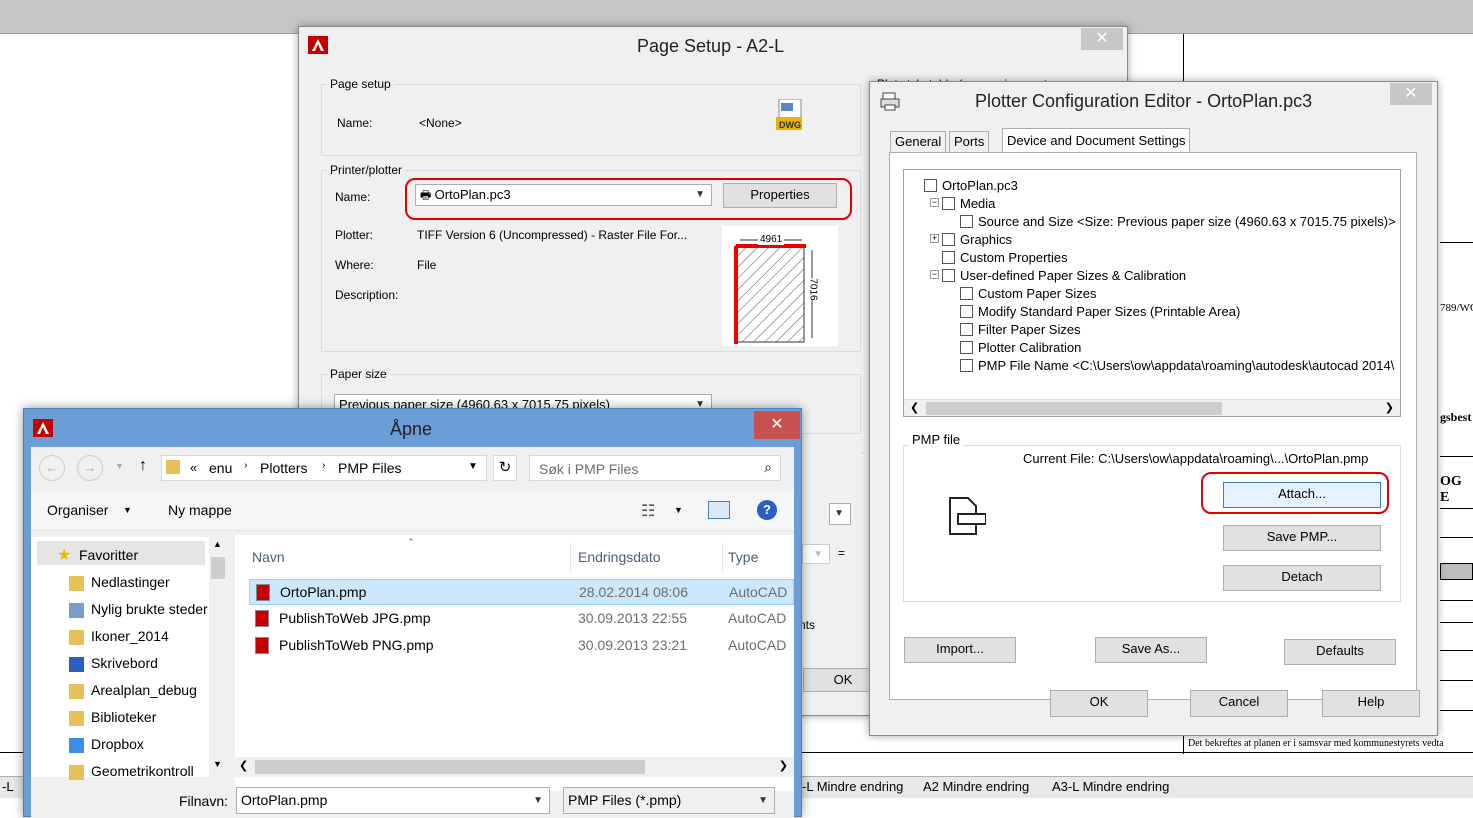 This screenshot has width=1473, height=818. What do you see at coordinates (966, 329) in the screenshot?
I see `filter-icon` at bounding box center [966, 329].